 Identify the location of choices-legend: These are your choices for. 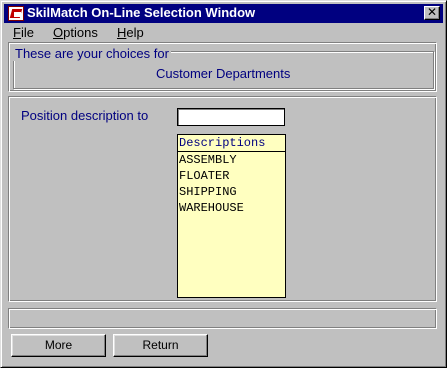
(92, 53).